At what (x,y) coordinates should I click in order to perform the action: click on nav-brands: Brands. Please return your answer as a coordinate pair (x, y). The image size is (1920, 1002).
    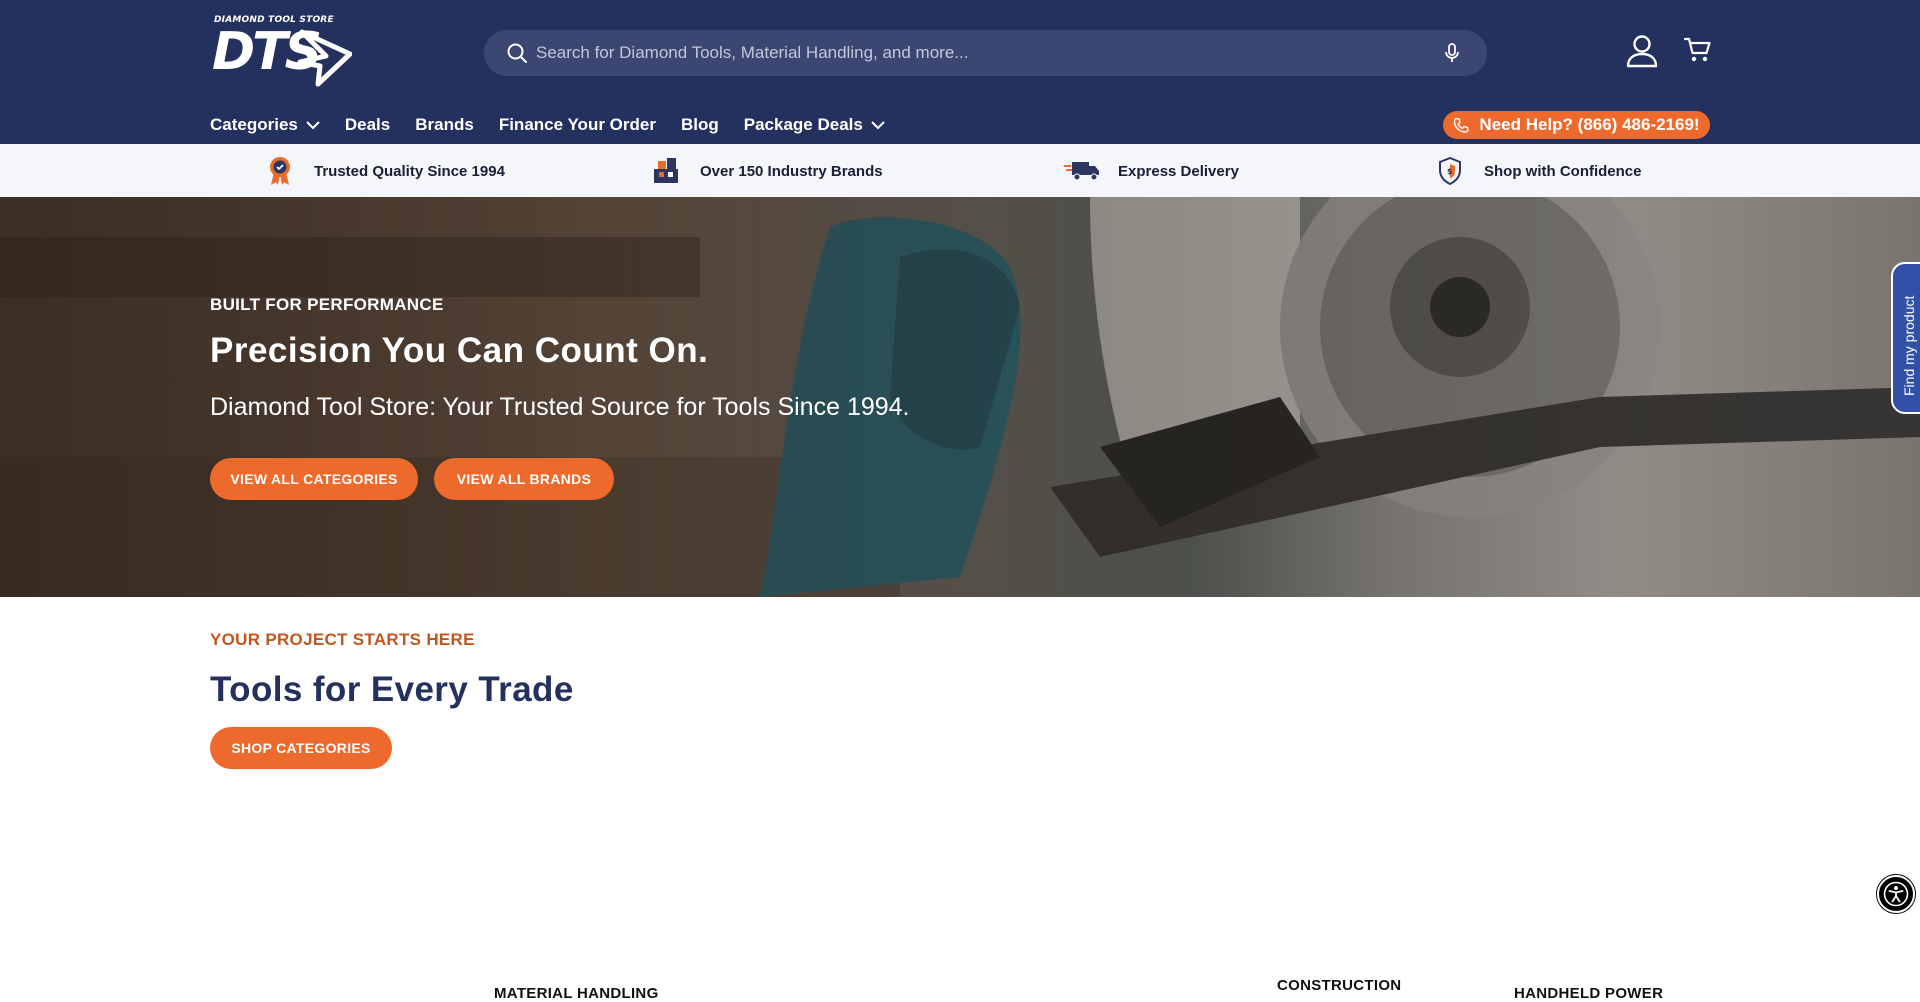
    Looking at the image, I should click on (444, 125).